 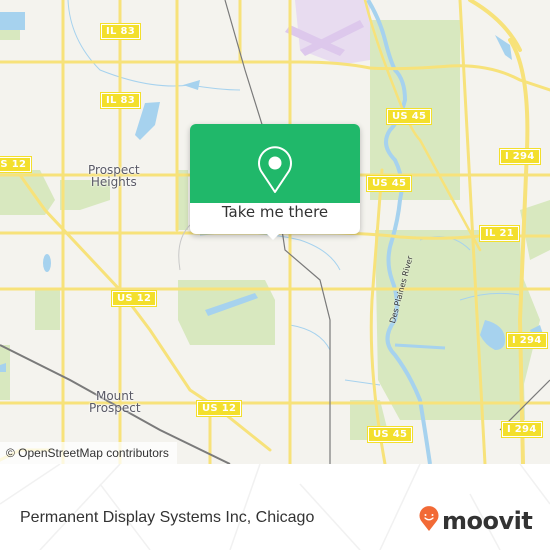 What do you see at coordinates (113, 182) in the screenshot?
I see `place-label-line: Heights` at bounding box center [113, 182].